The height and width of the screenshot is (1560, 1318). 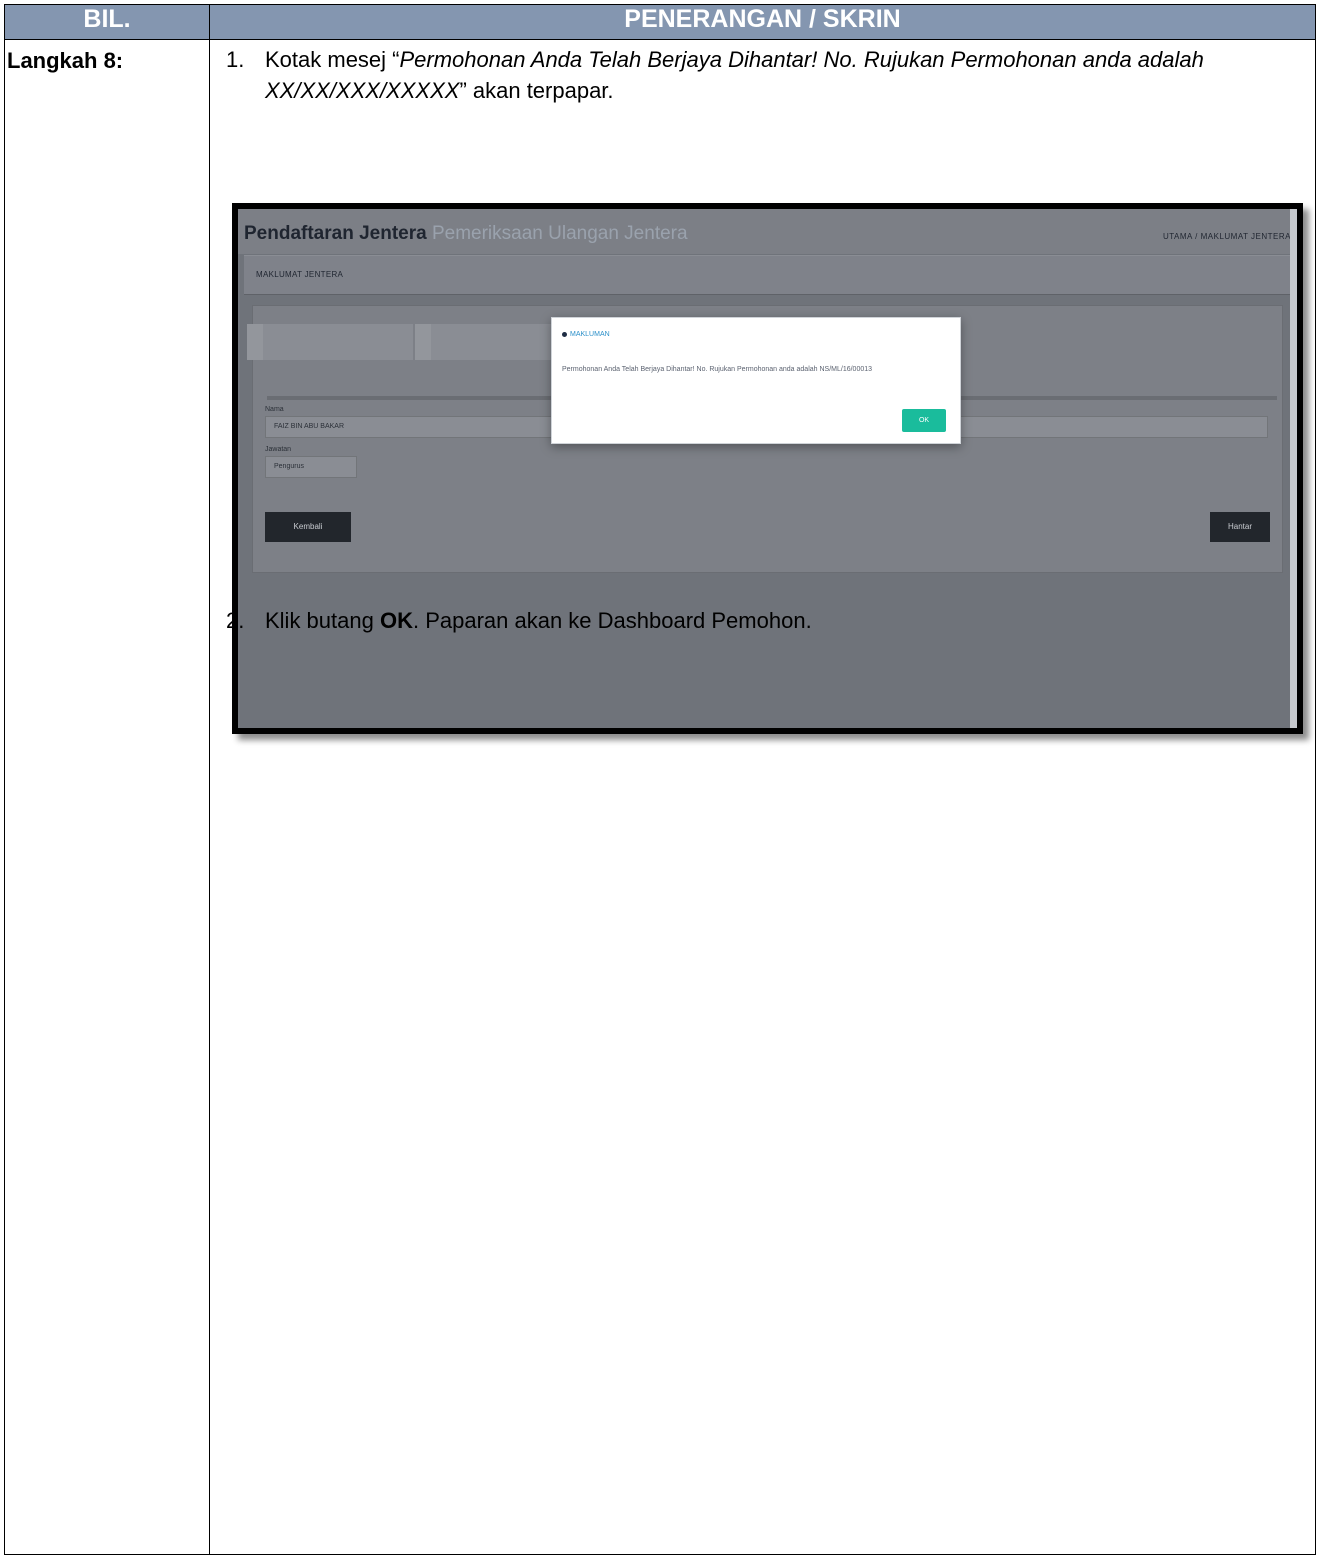 What do you see at coordinates (235, 620) in the screenshot?
I see `step-2-number: 2.` at bounding box center [235, 620].